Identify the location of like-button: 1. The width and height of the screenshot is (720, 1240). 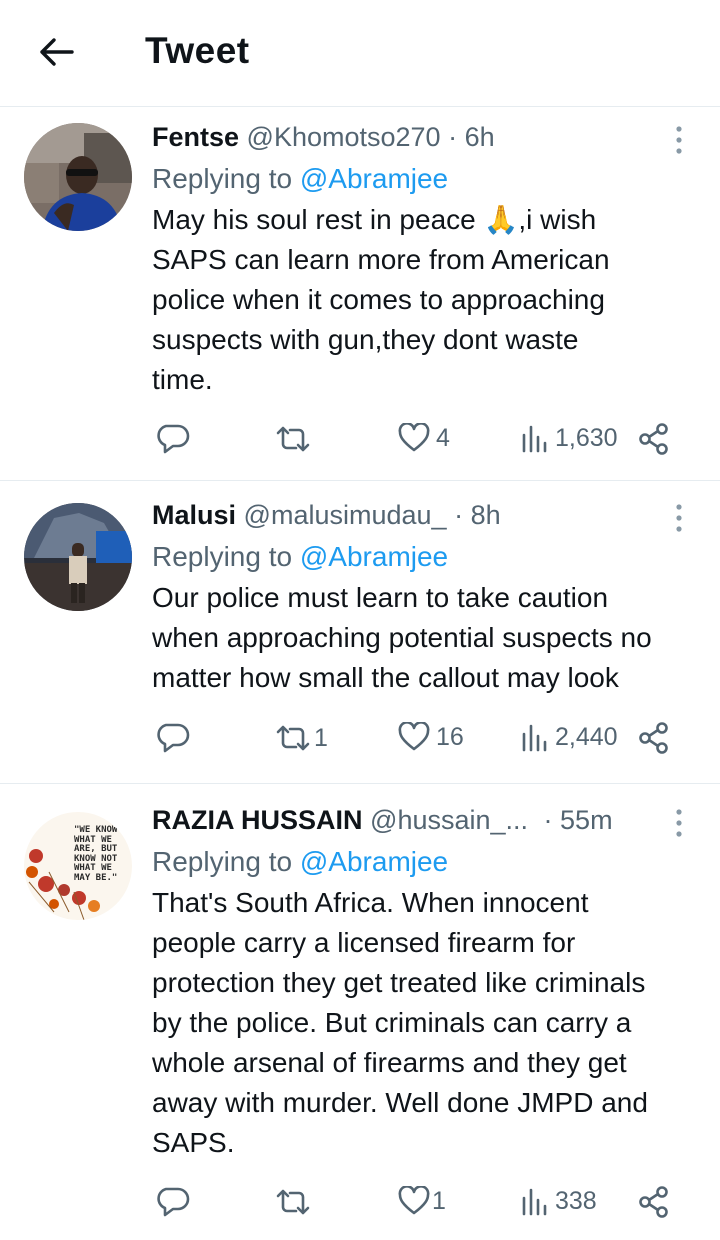
(422, 1201).